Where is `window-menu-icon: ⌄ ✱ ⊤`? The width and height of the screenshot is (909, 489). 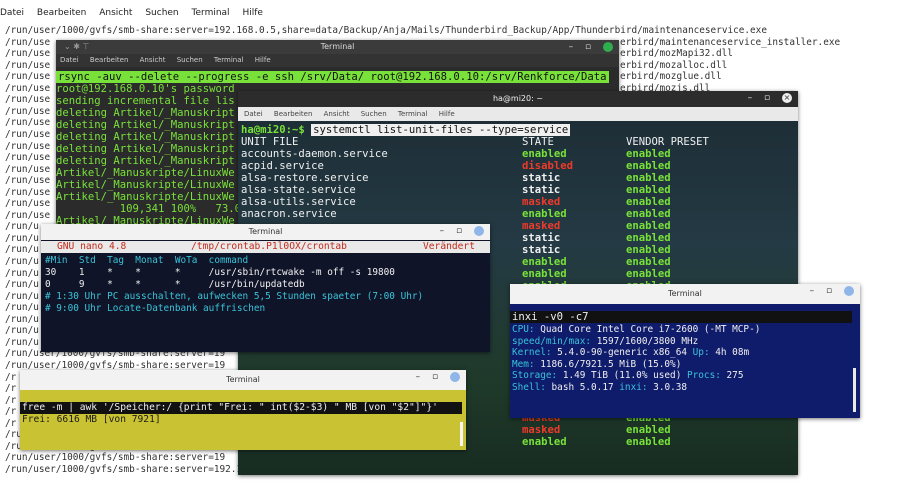 window-menu-icon: ⌄ ✱ ⊤ is located at coordinates (76, 47).